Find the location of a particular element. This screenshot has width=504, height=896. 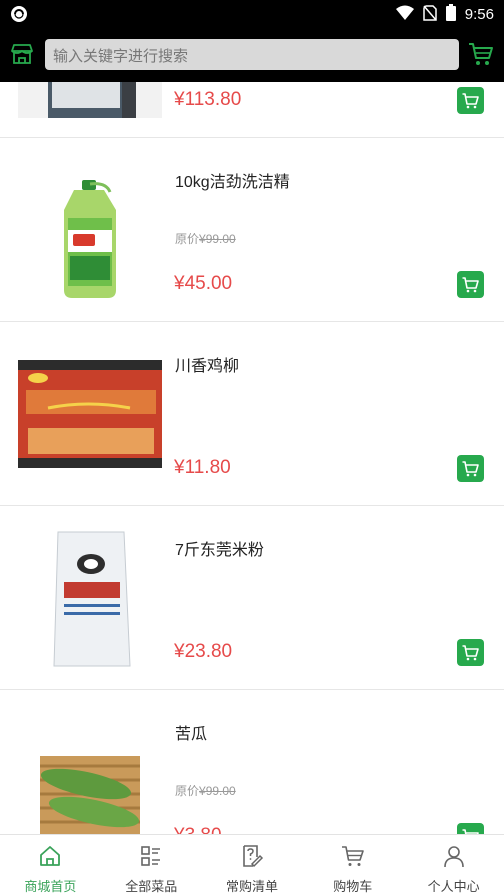

product-price: ¥113.80 is located at coordinates (208, 99).